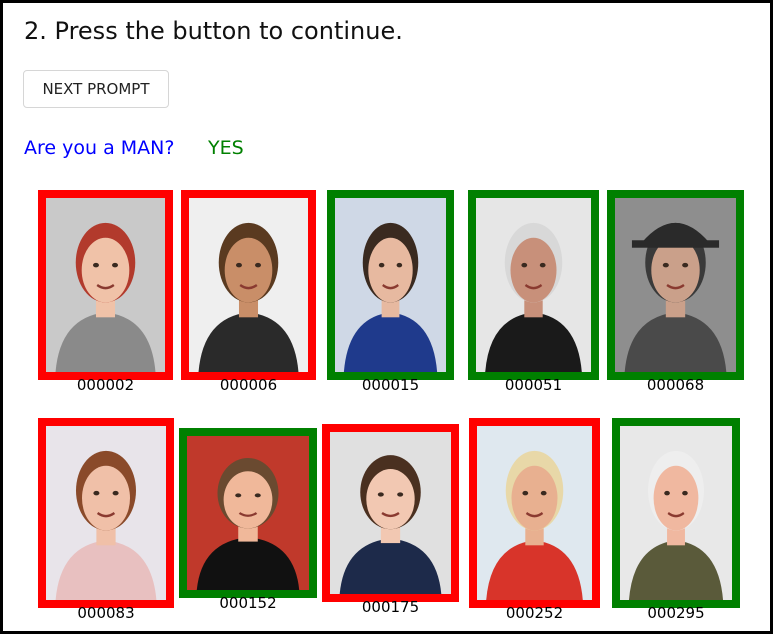 The width and height of the screenshot is (773, 634). I want to click on face-card: 000175, so click(390, 520).